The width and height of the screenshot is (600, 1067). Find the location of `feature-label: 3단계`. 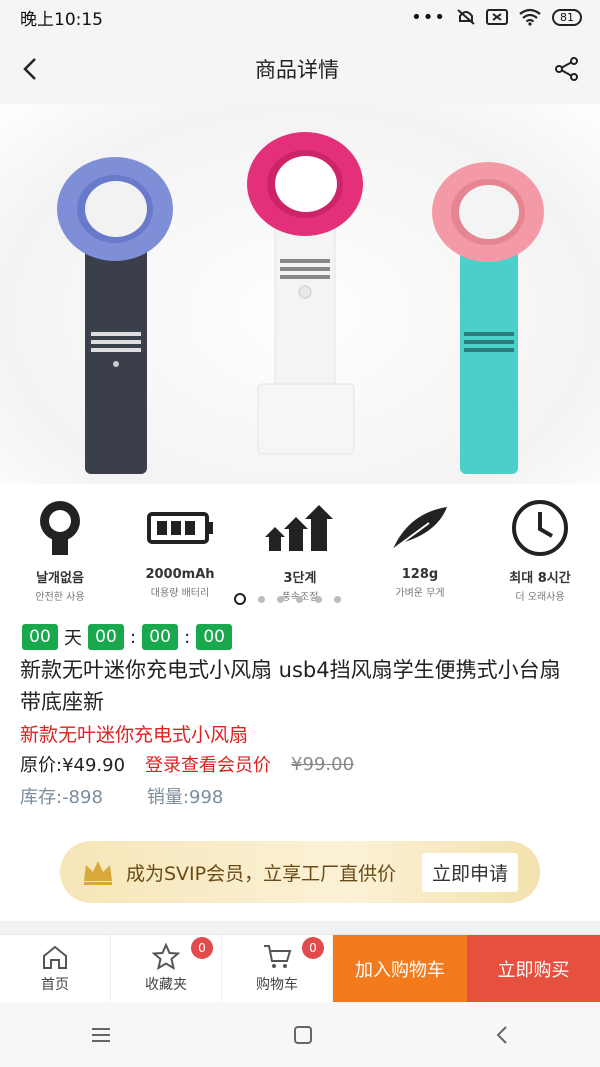

feature-label: 3단계 is located at coordinates (300, 578).